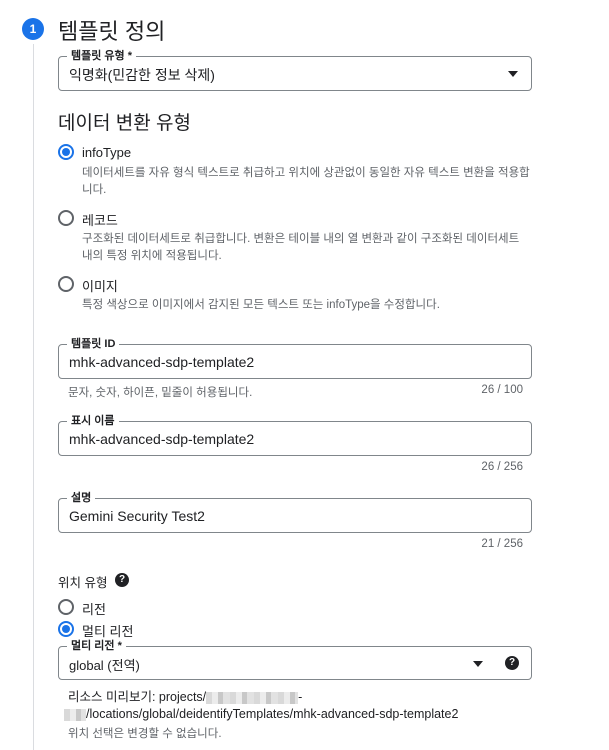 The width and height of the screenshot is (609, 750). I want to click on resource-preview-line1: 리소스 미리보기: projects/ -, so click(185, 695).